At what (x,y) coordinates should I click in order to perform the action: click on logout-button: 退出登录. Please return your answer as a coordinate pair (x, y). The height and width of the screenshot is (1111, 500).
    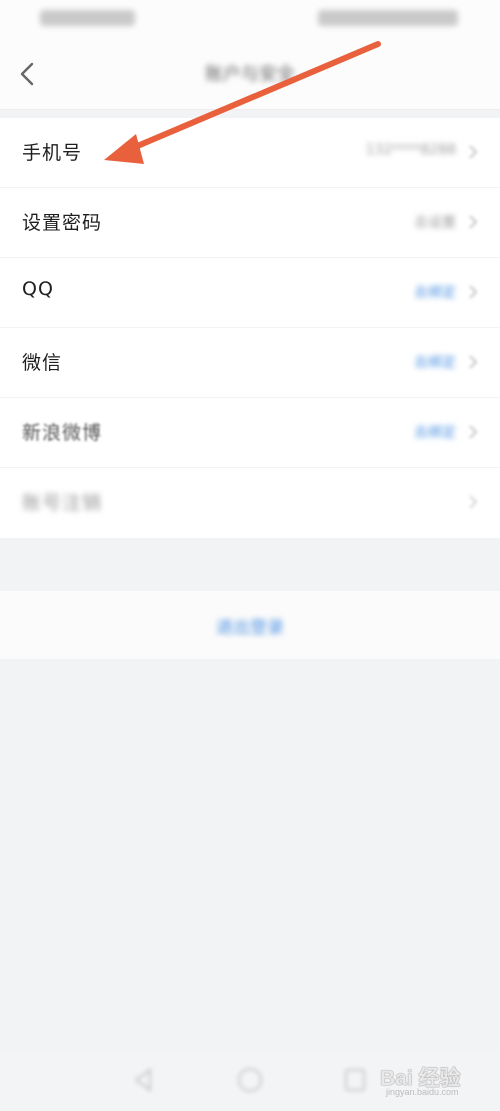
    Looking at the image, I should click on (250, 625).